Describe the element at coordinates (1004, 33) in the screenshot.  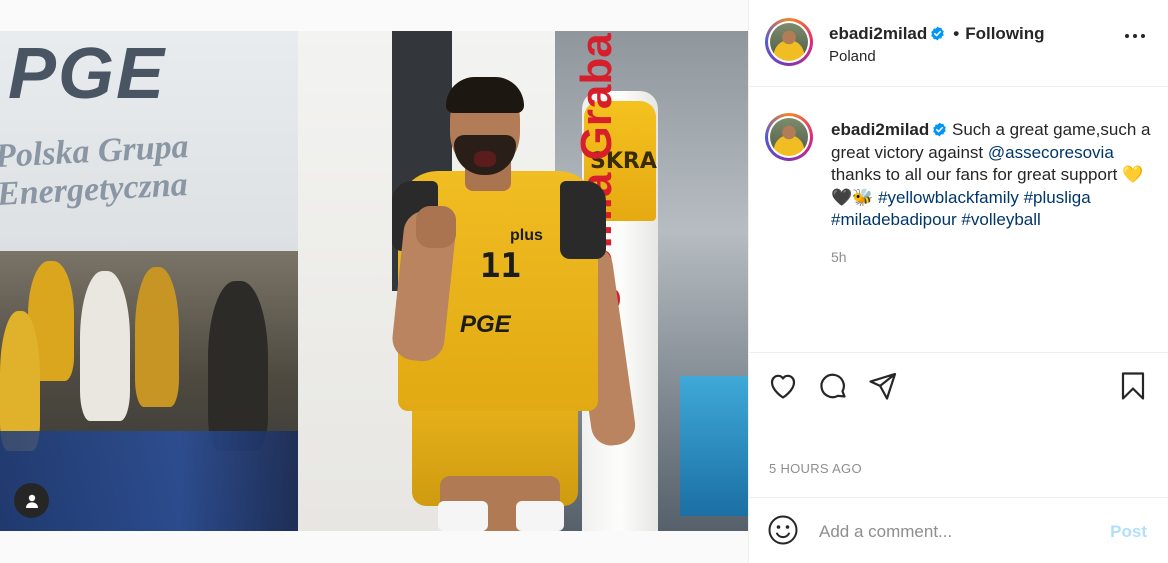
I see `following-button: Following` at that location.